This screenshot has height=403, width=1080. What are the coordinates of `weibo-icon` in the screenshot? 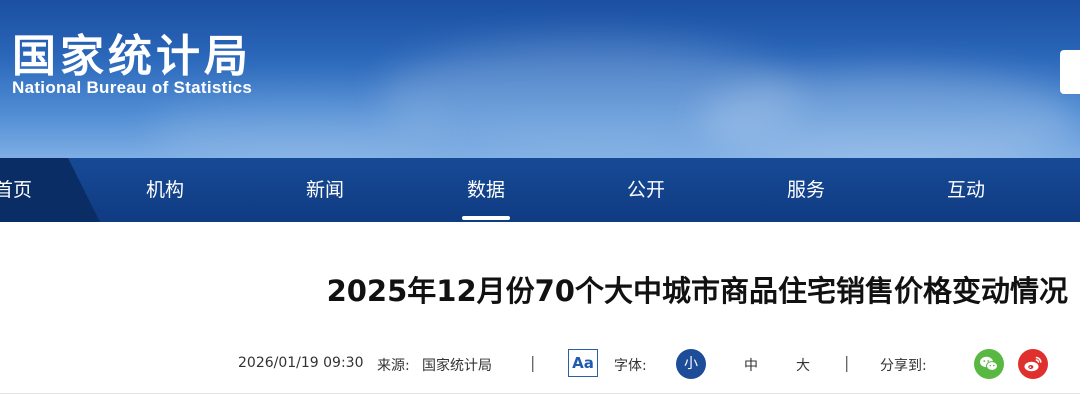 It's located at (1033, 364).